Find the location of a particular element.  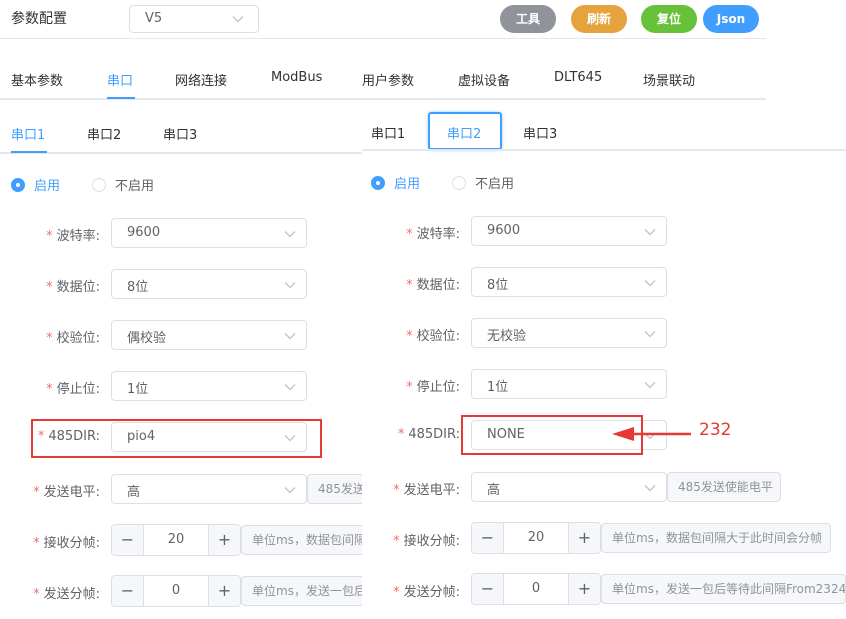

tab-serial: 串口 is located at coordinates (120, 79).